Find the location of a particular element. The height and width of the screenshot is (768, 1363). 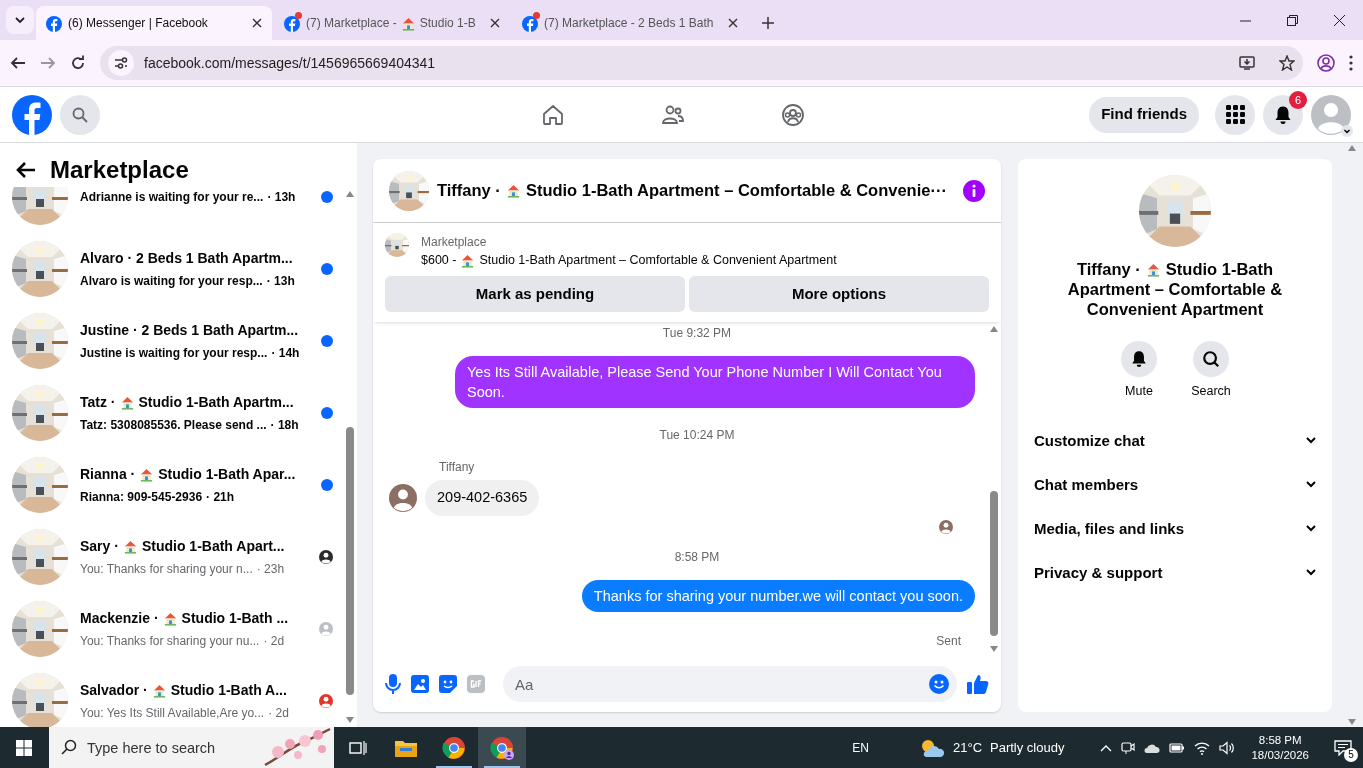

message-time: · 13h is located at coordinates (280, 281).